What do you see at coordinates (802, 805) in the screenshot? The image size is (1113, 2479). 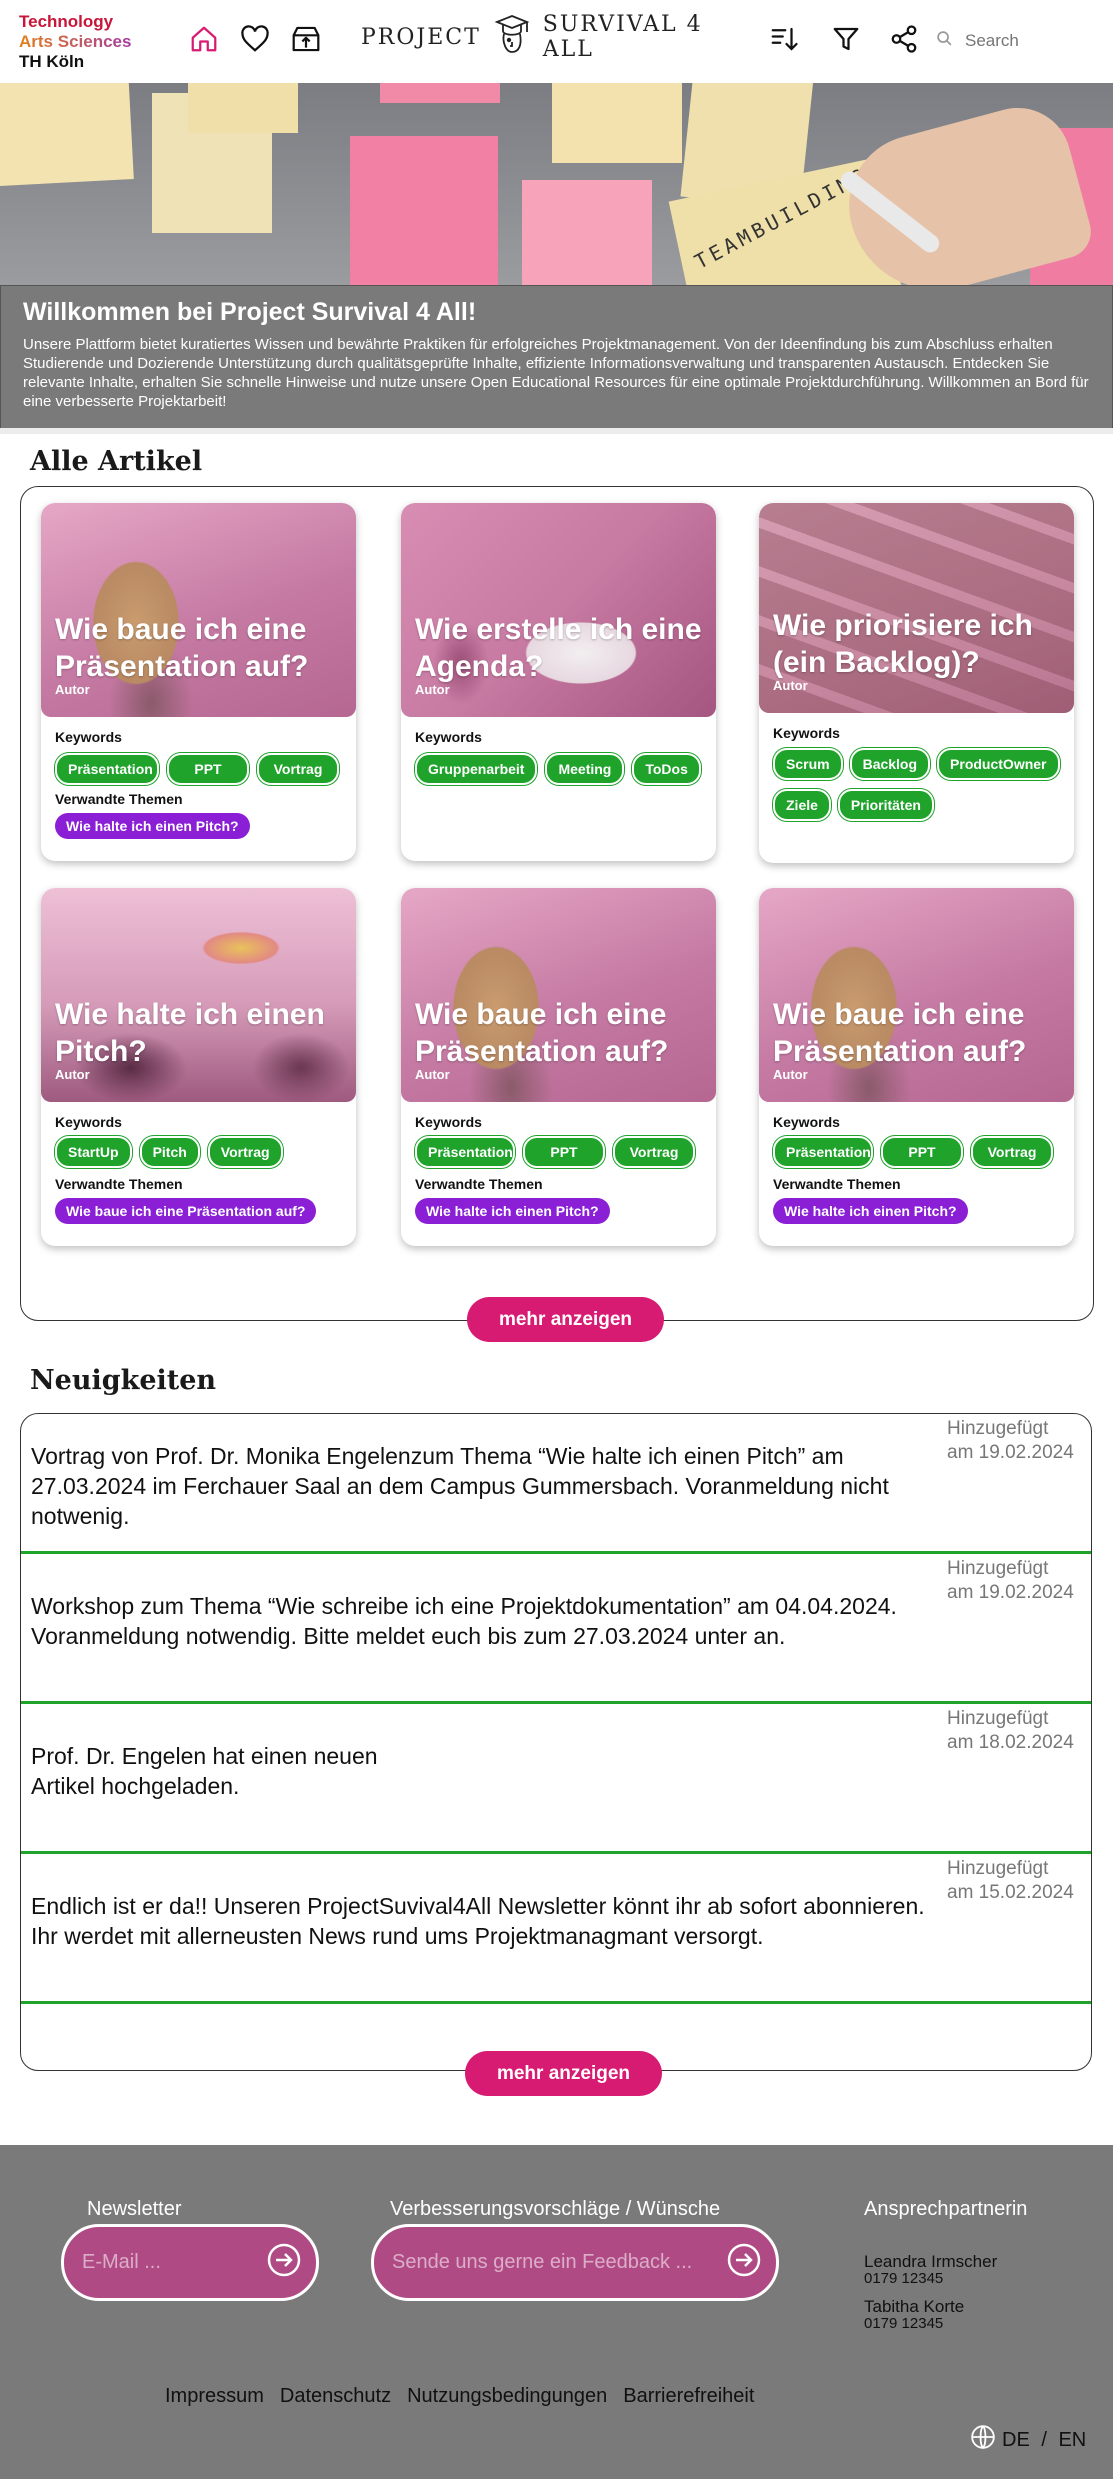 I see `keyword-tag: Ziele` at bounding box center [802, 805].